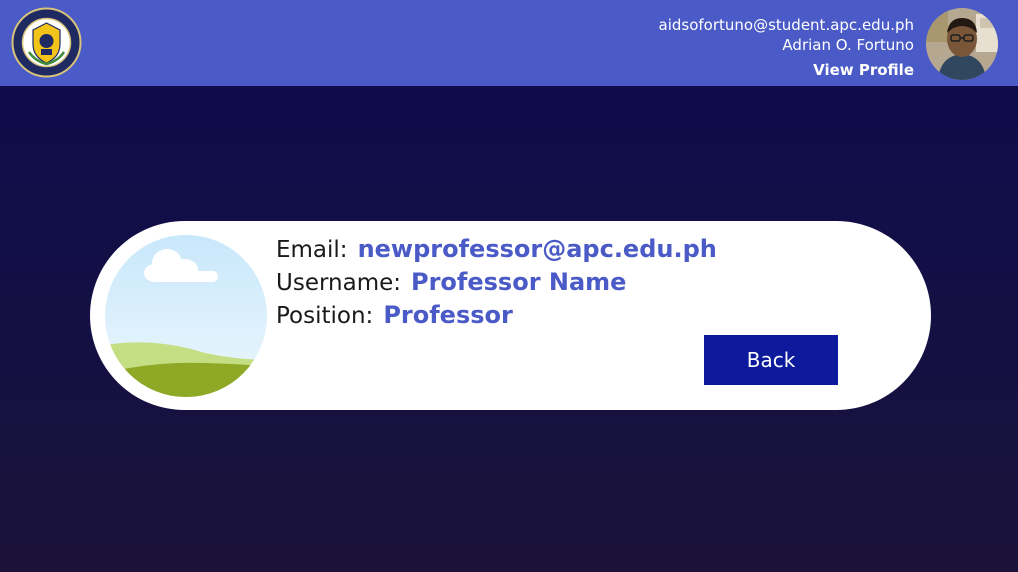 This screenshot has height=572, width=1018. I want to click on college-logo, so click(46, 42).